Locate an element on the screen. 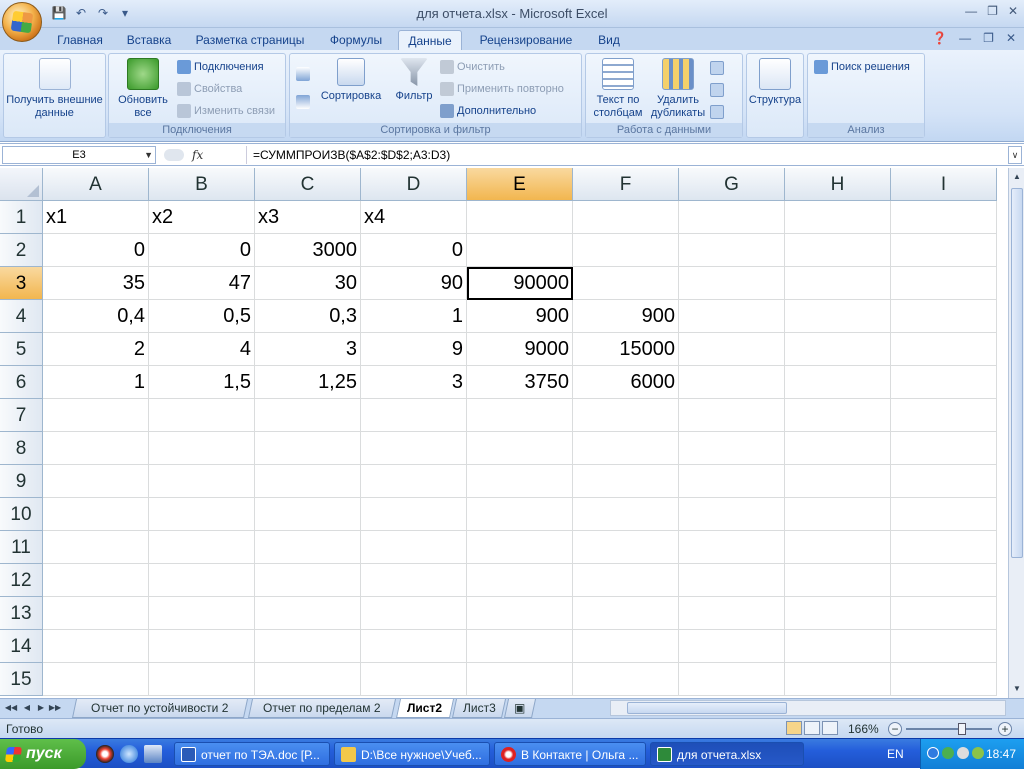 The height and width of the screenshot is (769, 1024). cell-c11 is located at coordinates (308, 547).